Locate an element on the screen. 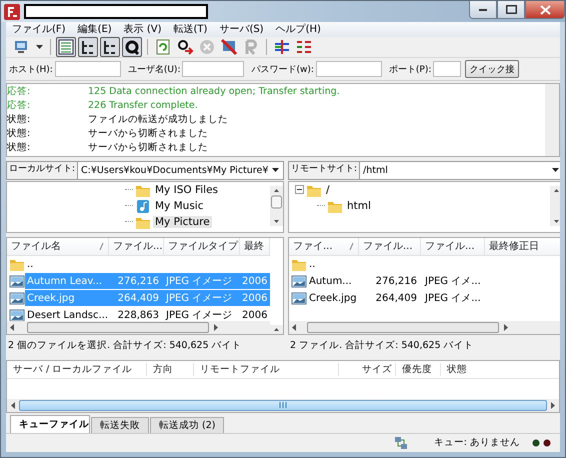  log-message: ファイルの転送が成功しました is located at coordinates (158, 119).